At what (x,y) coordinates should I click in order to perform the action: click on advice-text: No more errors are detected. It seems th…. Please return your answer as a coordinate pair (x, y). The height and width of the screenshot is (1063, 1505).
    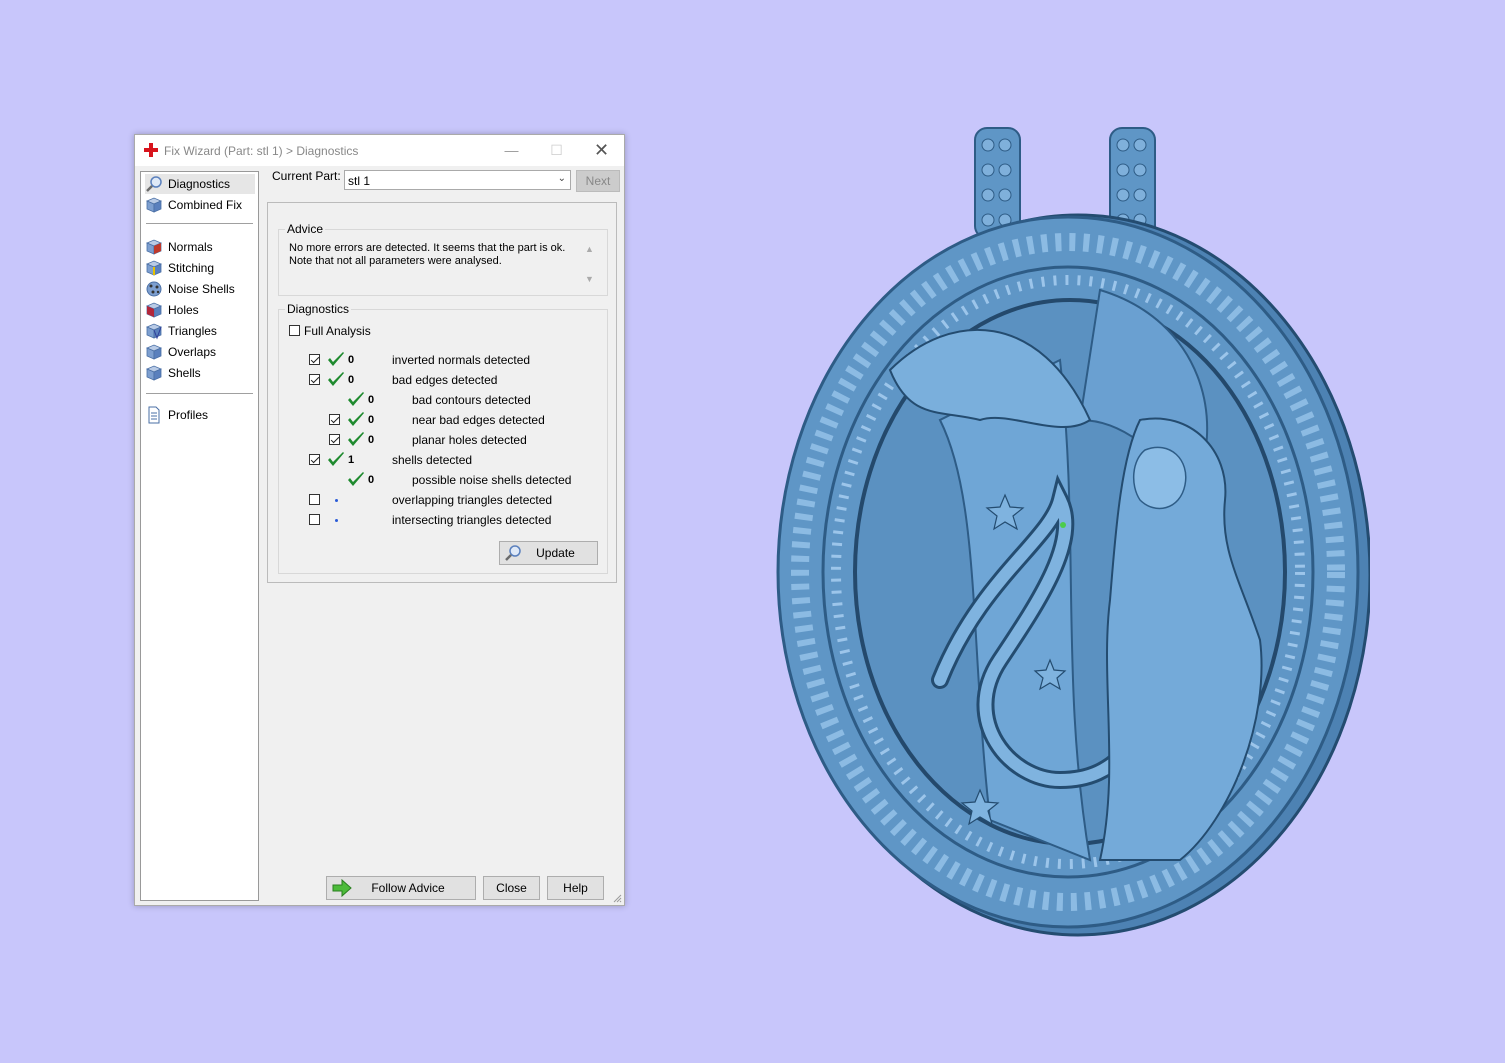
    Looking at the image, I should click on (427, 254).